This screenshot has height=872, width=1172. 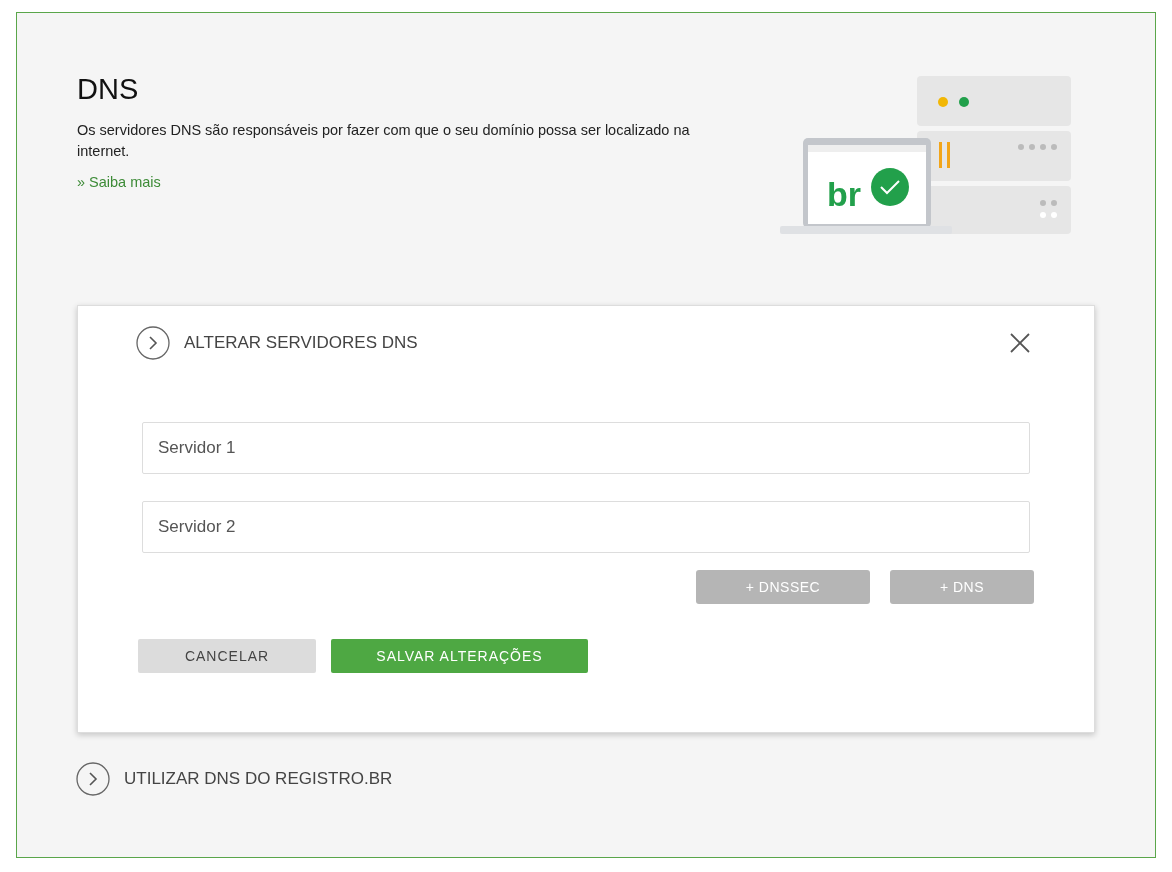 What do you see at coordinates (301, 343) in the screenshot?
I see `panel-title: ALTERAR SERVIDORES DNS` at bounding box center [301, 343].